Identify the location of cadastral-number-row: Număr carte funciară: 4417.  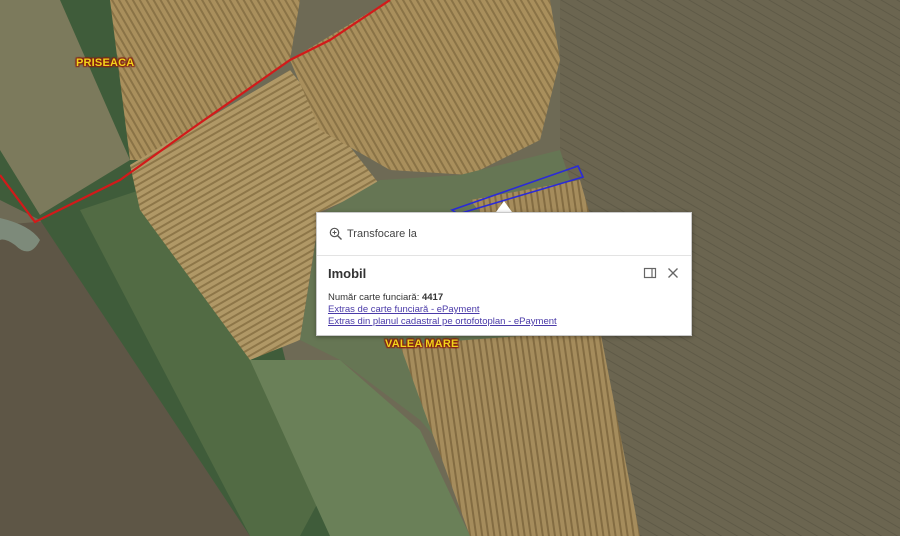
(442, 298).